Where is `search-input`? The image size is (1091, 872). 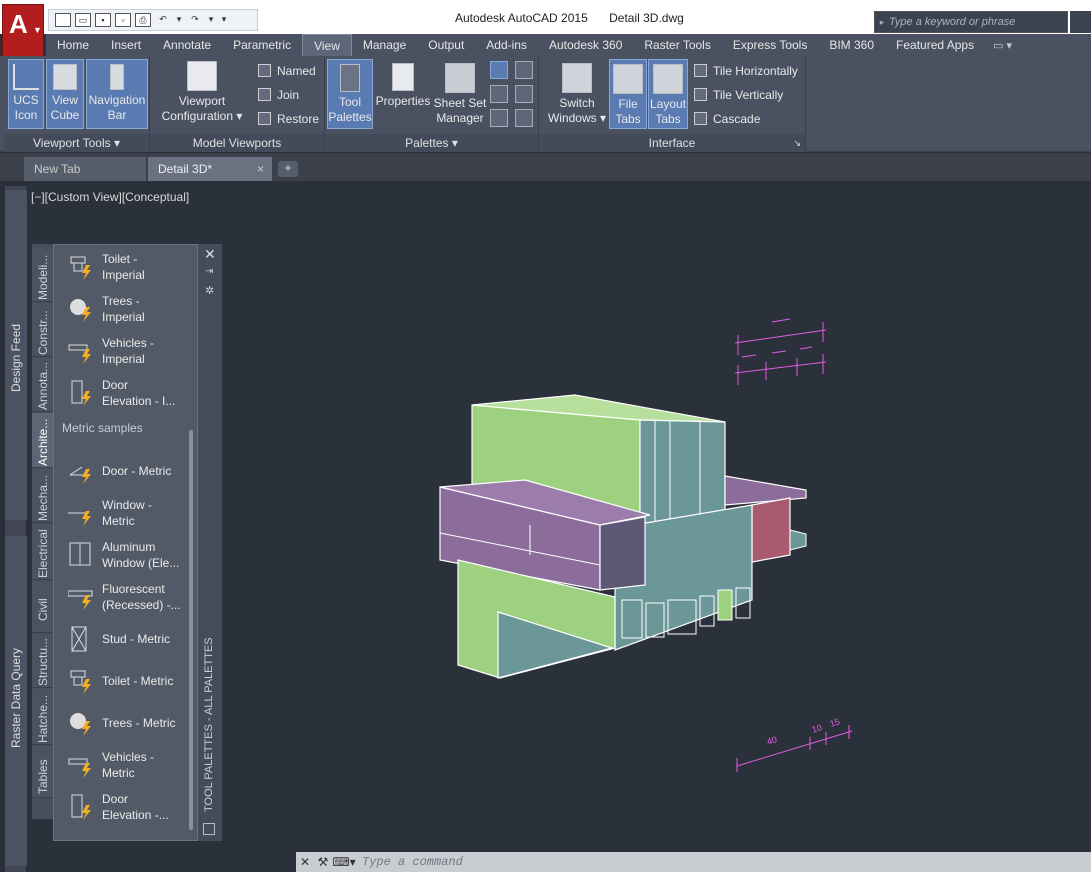 search-input is located at coordinates (977, 22).